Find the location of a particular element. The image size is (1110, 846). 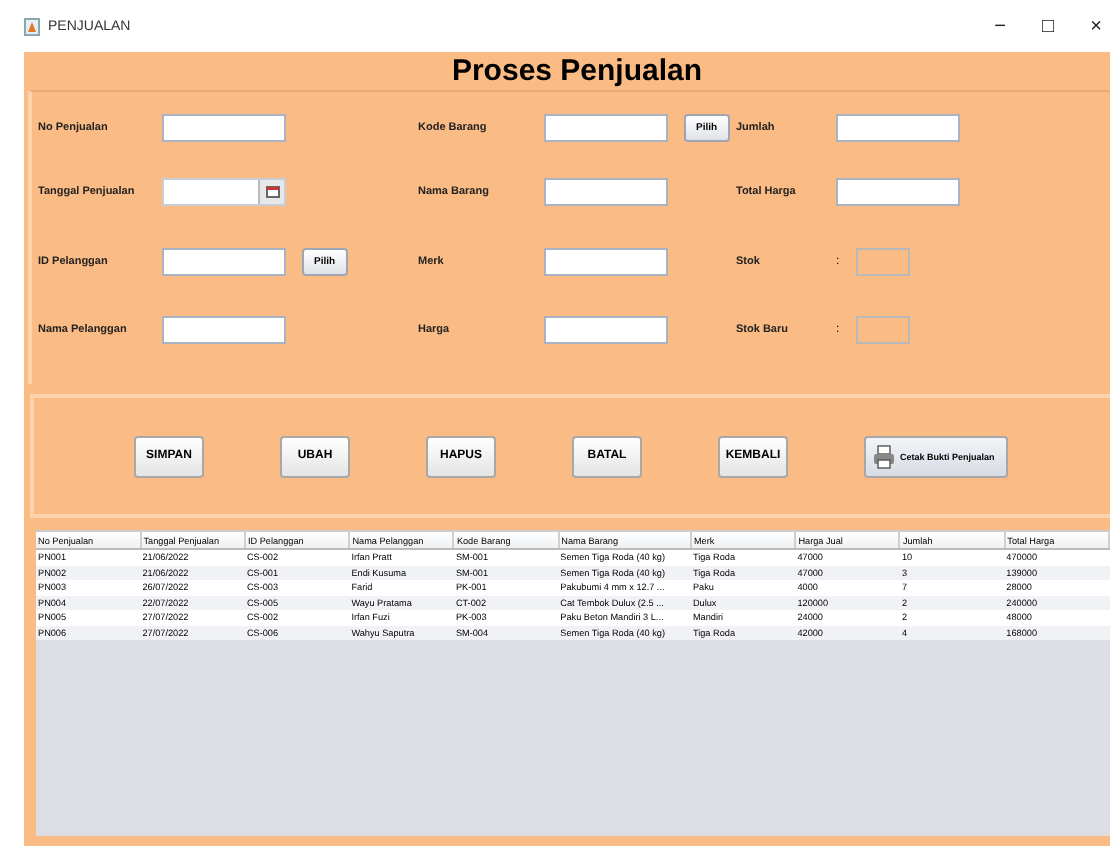

app-icon is located at coordinates (32, 26).